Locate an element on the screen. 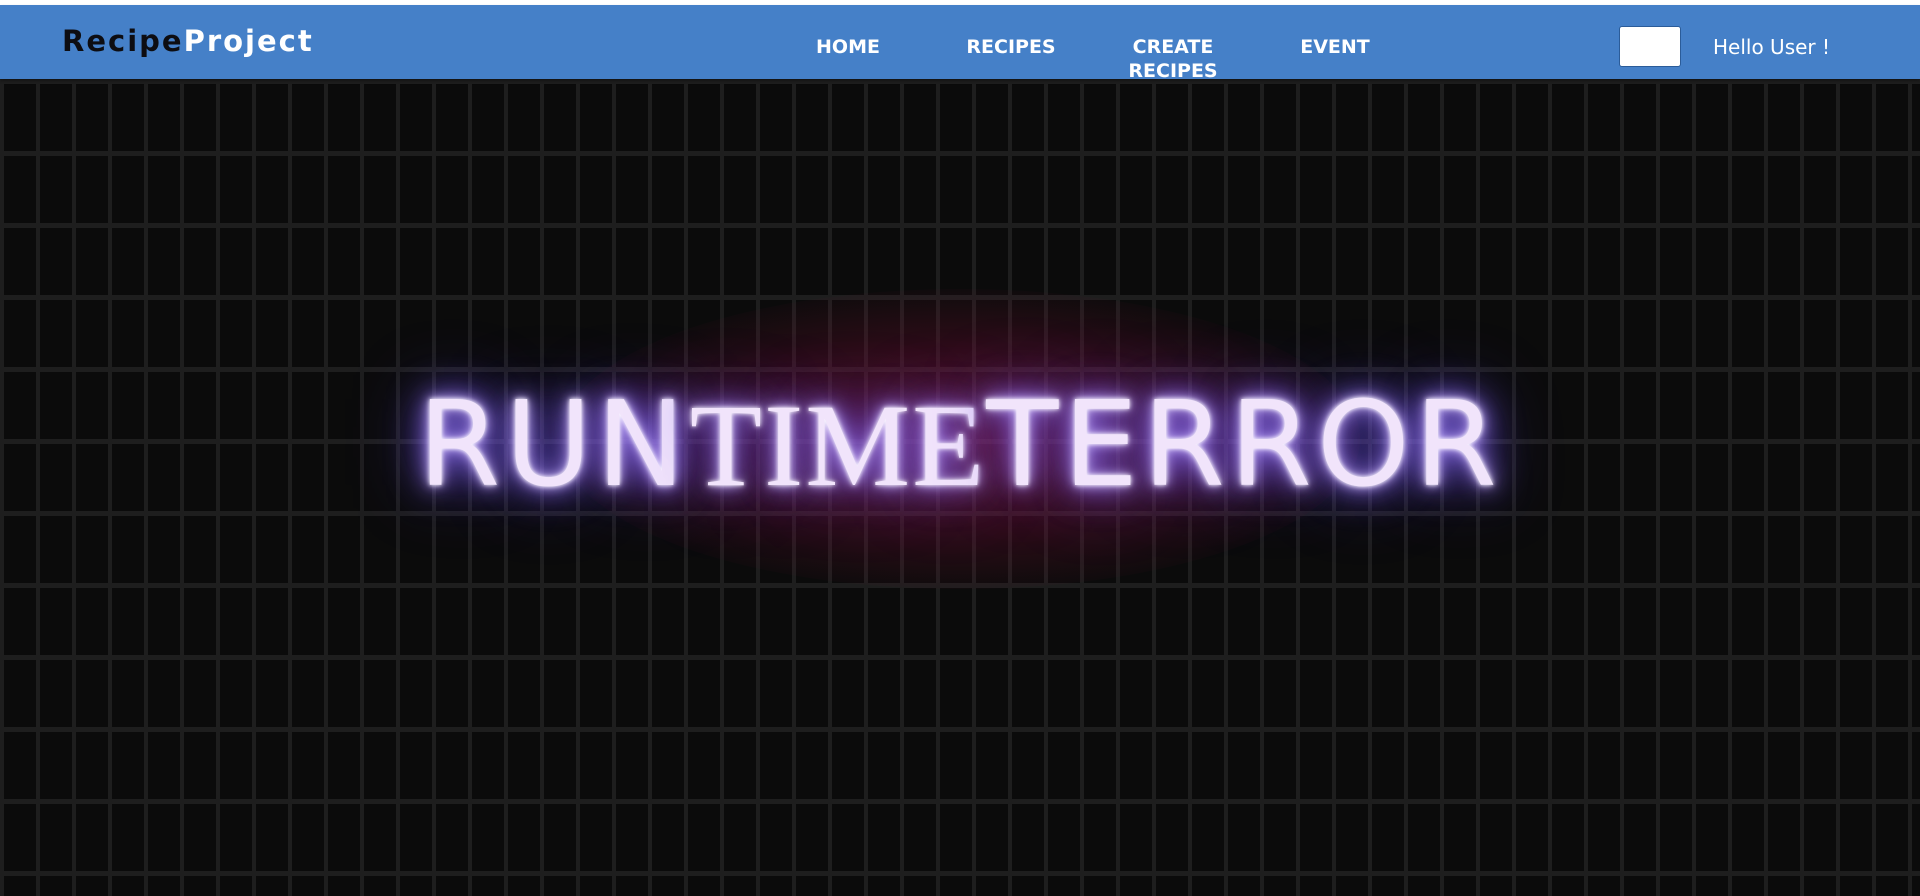  neon-title-part3: TERROR is located at coordinates (1244, 444).